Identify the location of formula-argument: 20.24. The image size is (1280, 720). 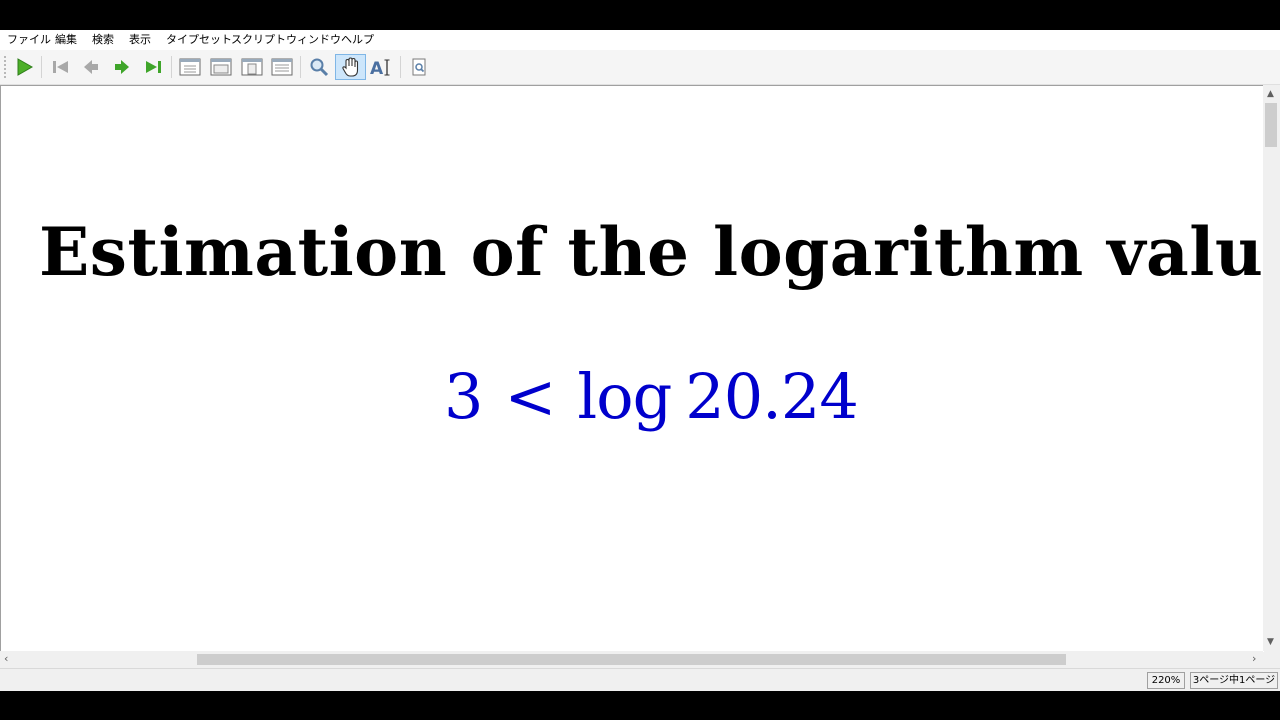
(771, 396).